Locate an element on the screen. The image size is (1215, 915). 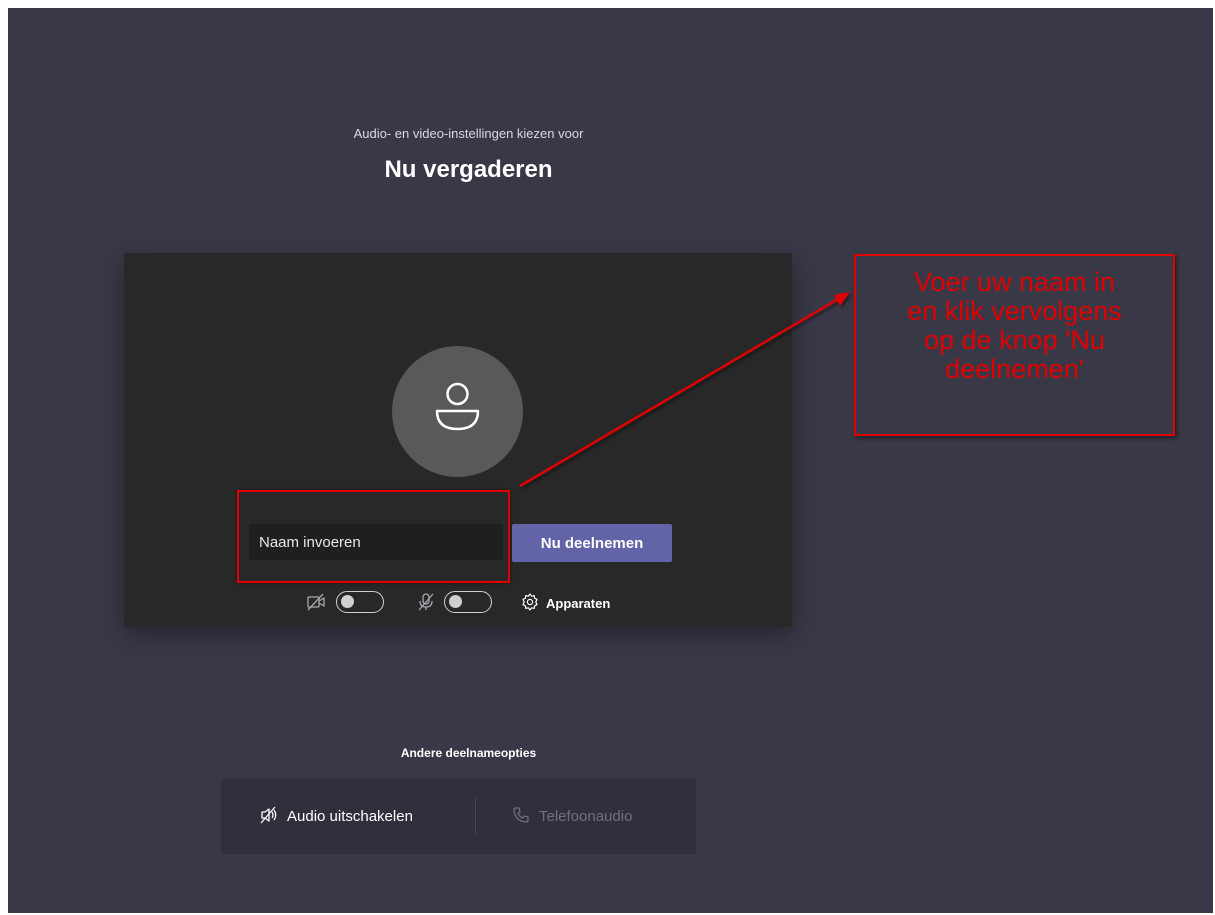
phone-audio-option: Telefoonaudio is located at coordinates (571, 816).